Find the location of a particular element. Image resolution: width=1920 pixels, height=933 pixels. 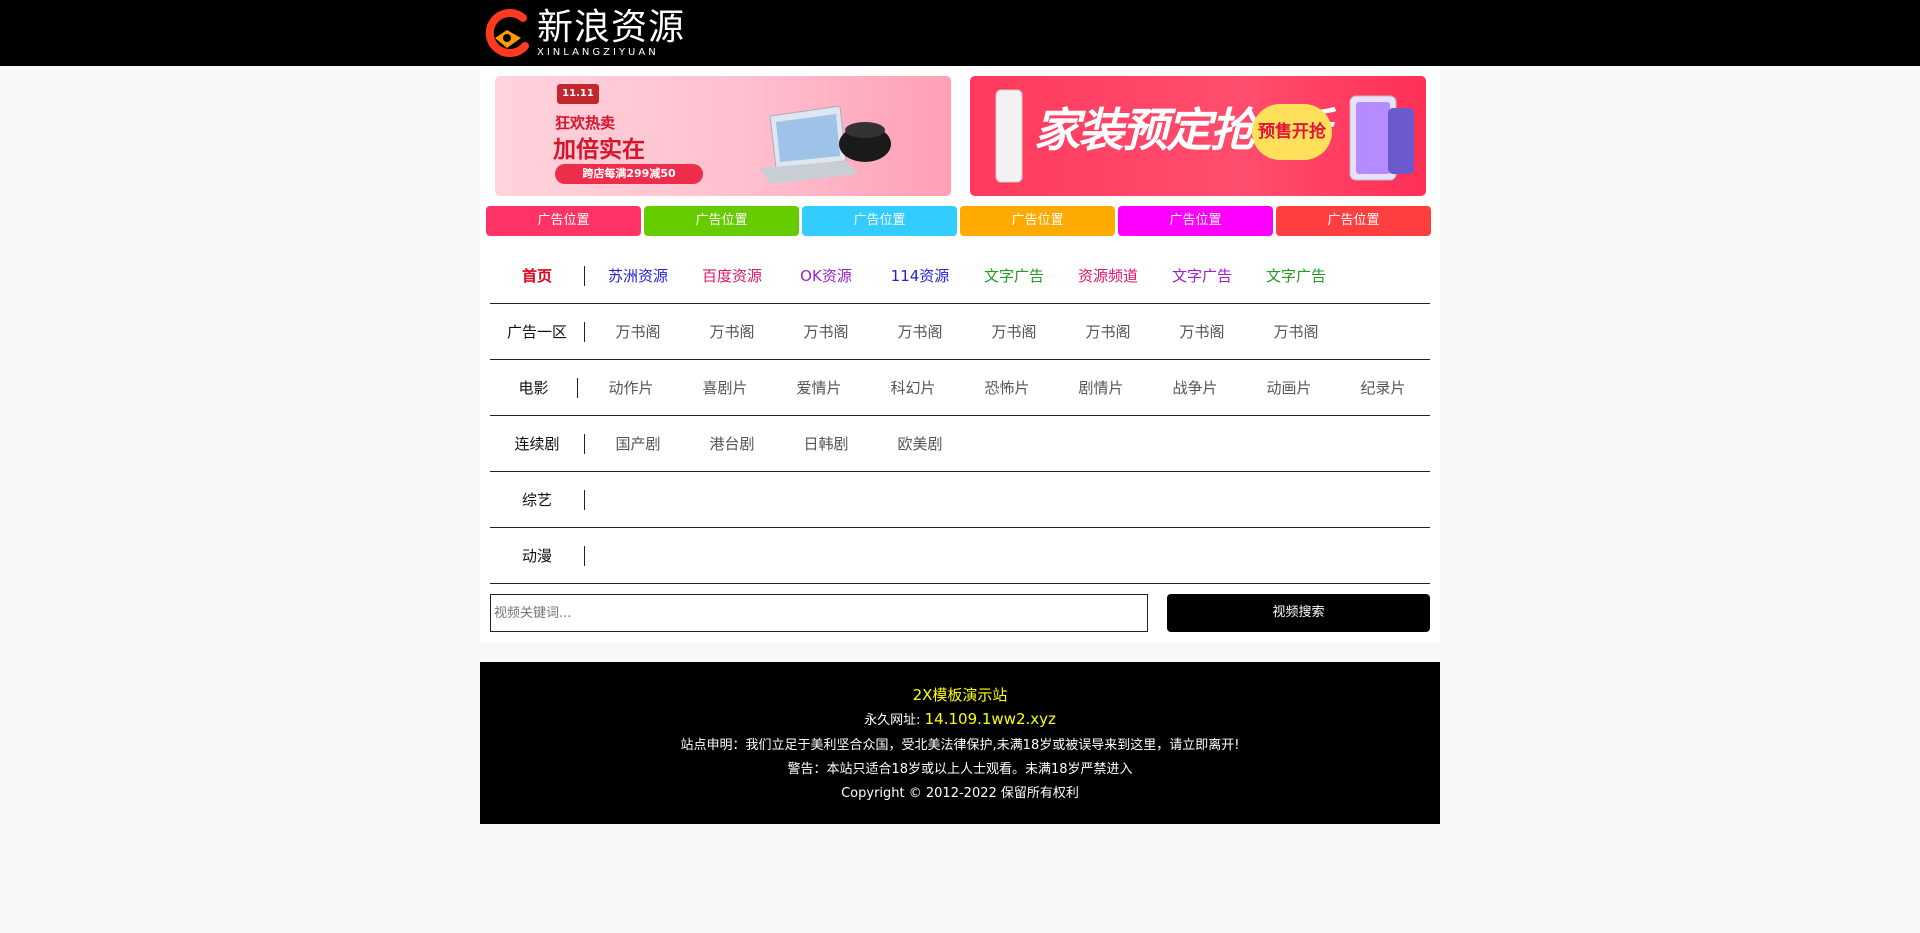

top-header: 新浪资源 XINLANGZIYUAN is located at coordinates (960, 33).